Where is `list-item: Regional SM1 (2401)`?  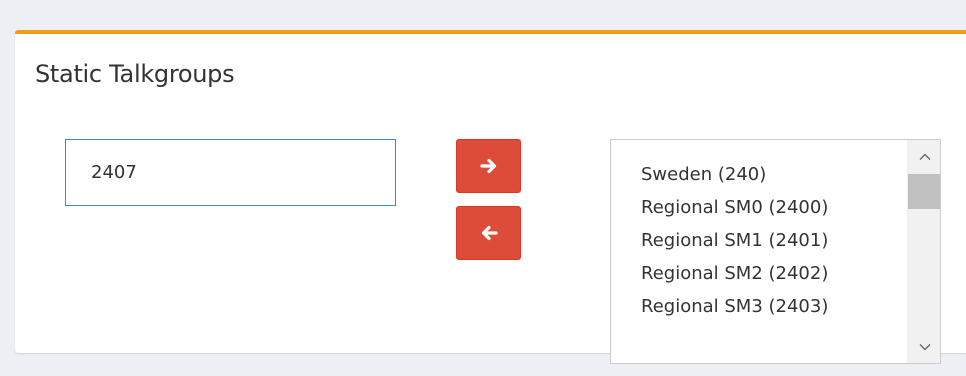
list-item: Regional SM1 (2401) is located at coordinates (734, 240).